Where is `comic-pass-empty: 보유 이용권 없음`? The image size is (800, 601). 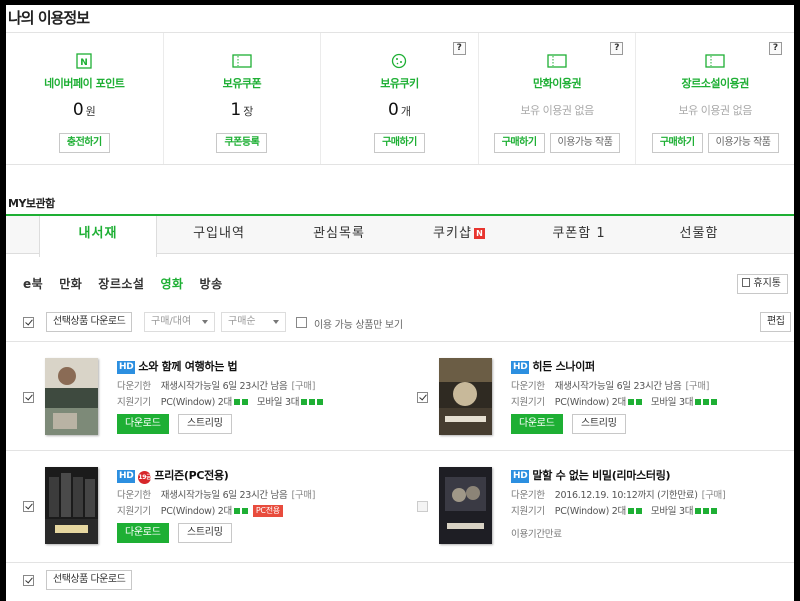
comic-pass-empty: 보유 이용권 없음 is located at coordinates (557, 110).